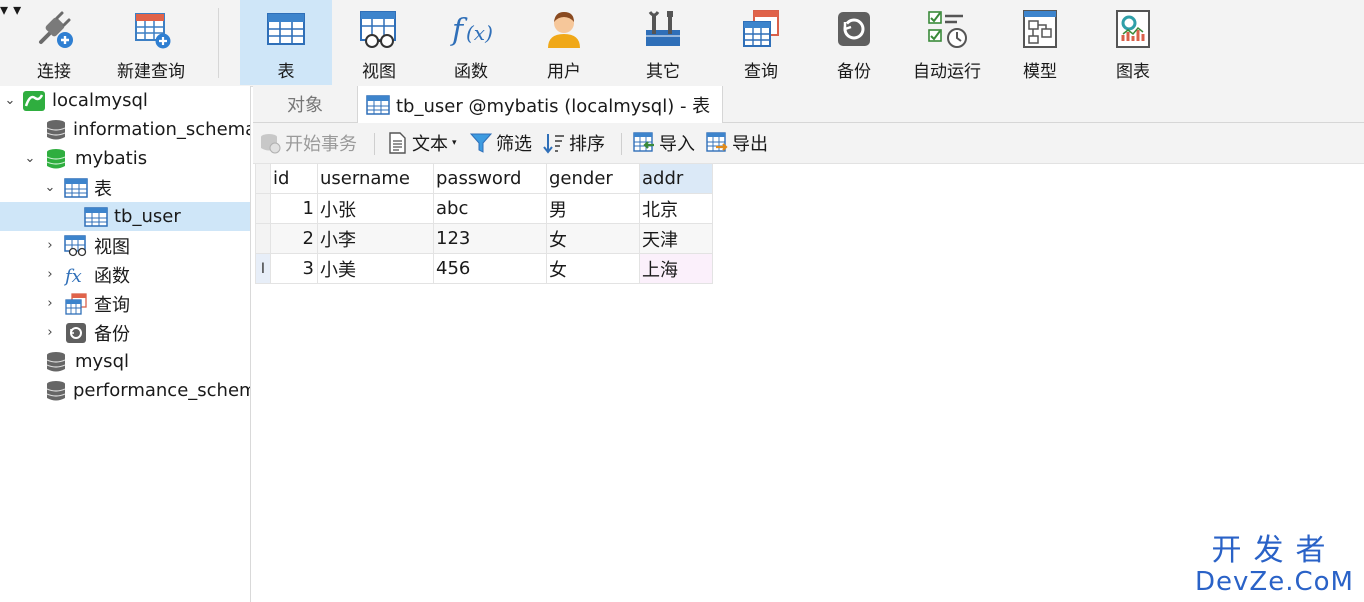  Describe the element at coordinates (514, 144) in the screenshot. I see `filter-label: 筛选` at that location.